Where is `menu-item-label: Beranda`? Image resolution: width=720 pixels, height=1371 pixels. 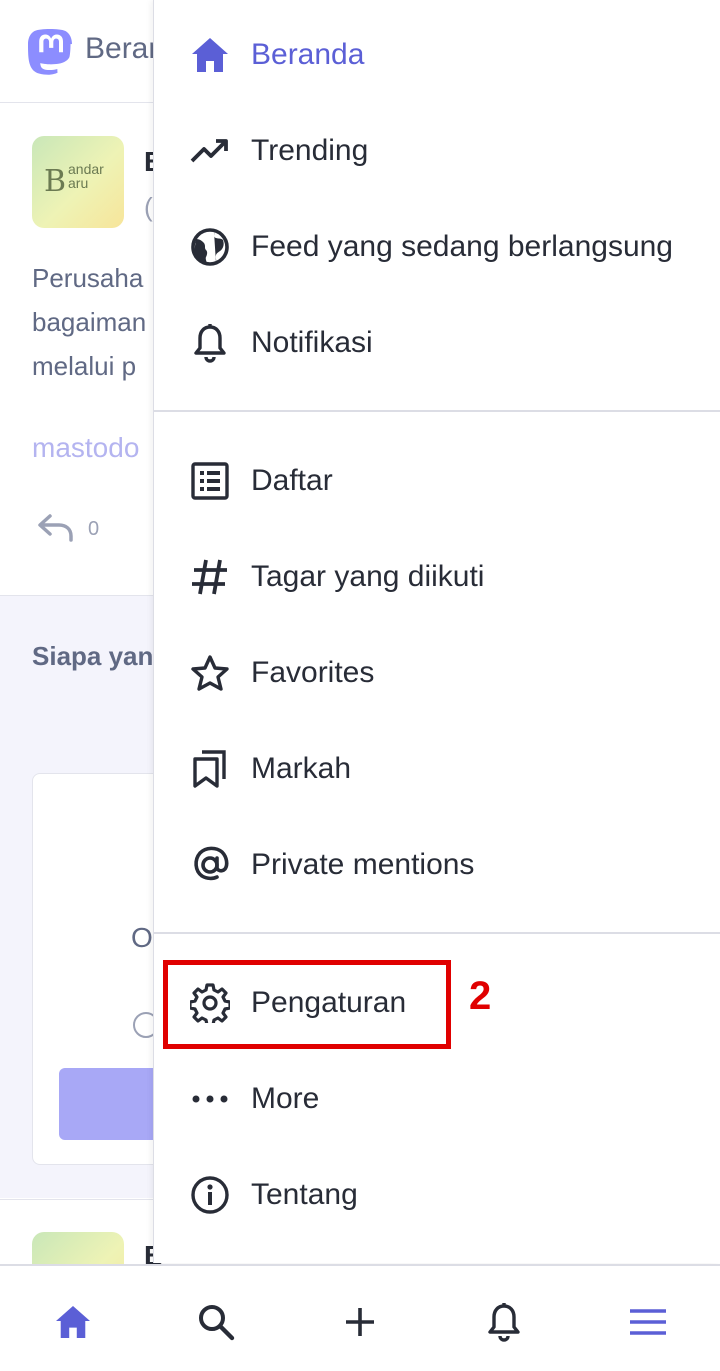 menu-item-label: Beranda is located at coordinates (308, 54).